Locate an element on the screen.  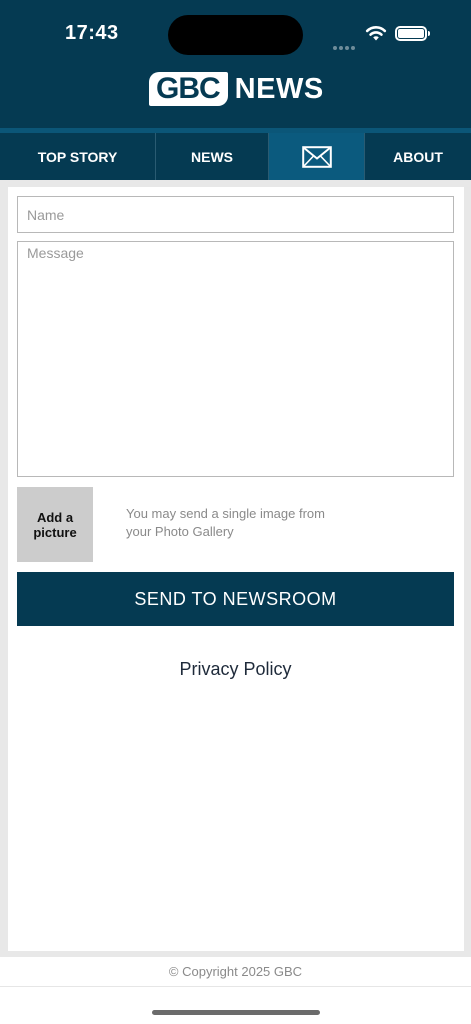
tab-contact is located at coordinates (317, 156).